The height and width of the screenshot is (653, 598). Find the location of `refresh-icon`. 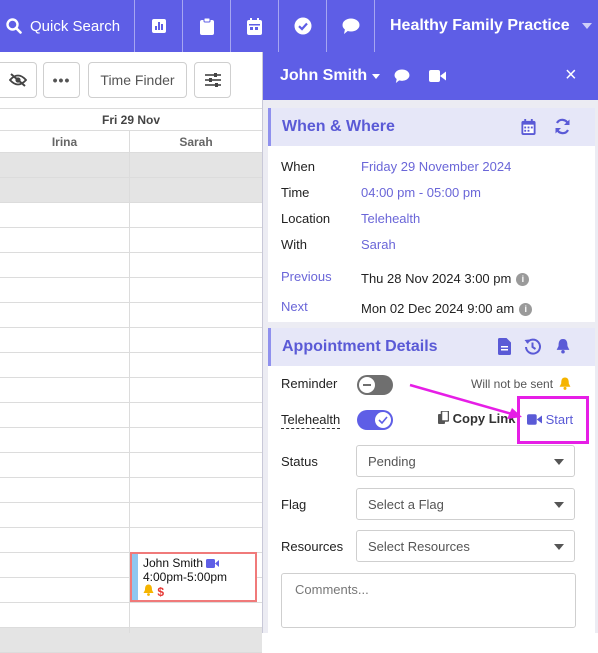

refresh-icon is located at coordinates (562, 126).